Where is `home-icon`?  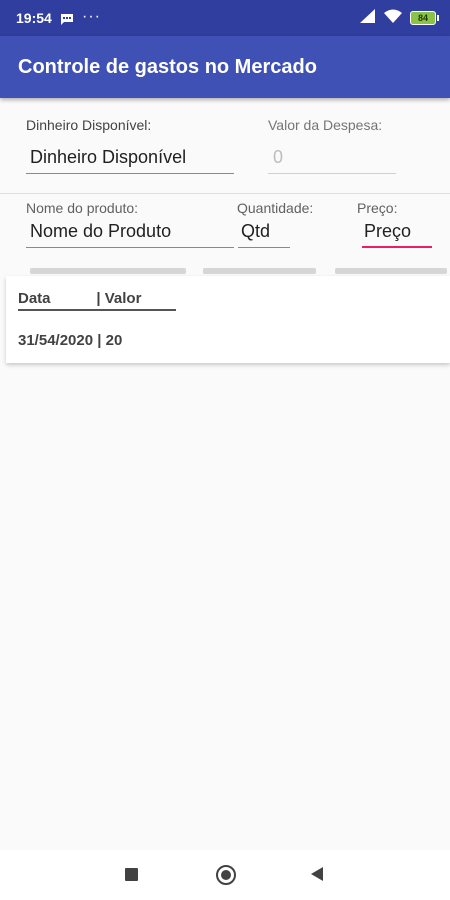
home-icon is located at coordinates (226, 875).